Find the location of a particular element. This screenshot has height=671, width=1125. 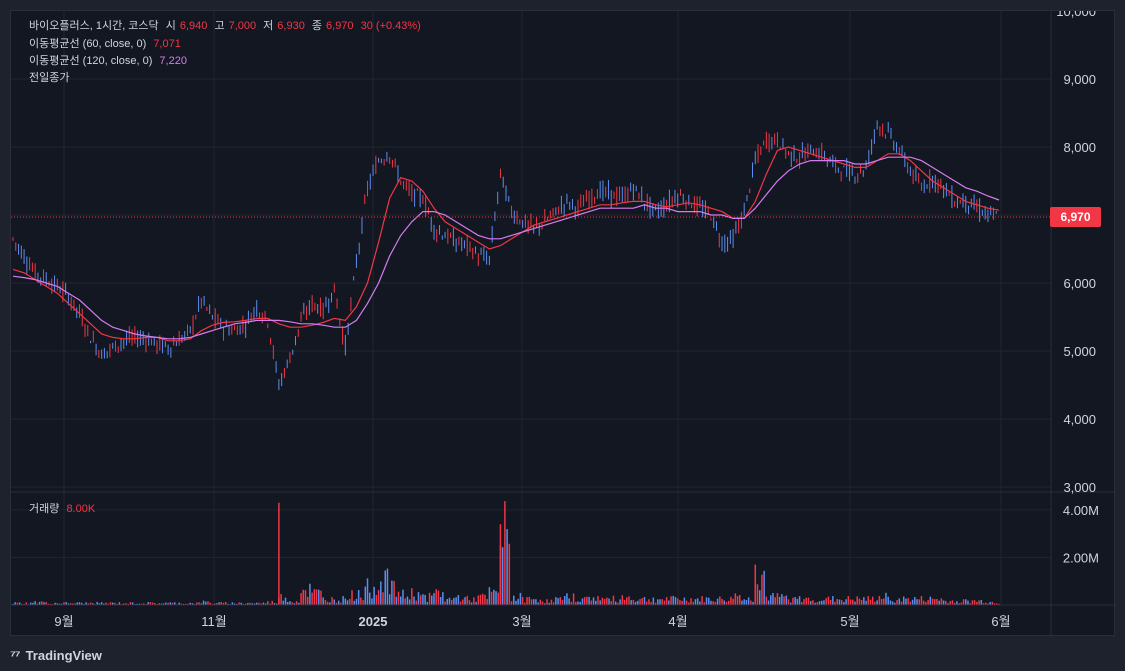

close-label: 종 is located at coordinates (317, 26).